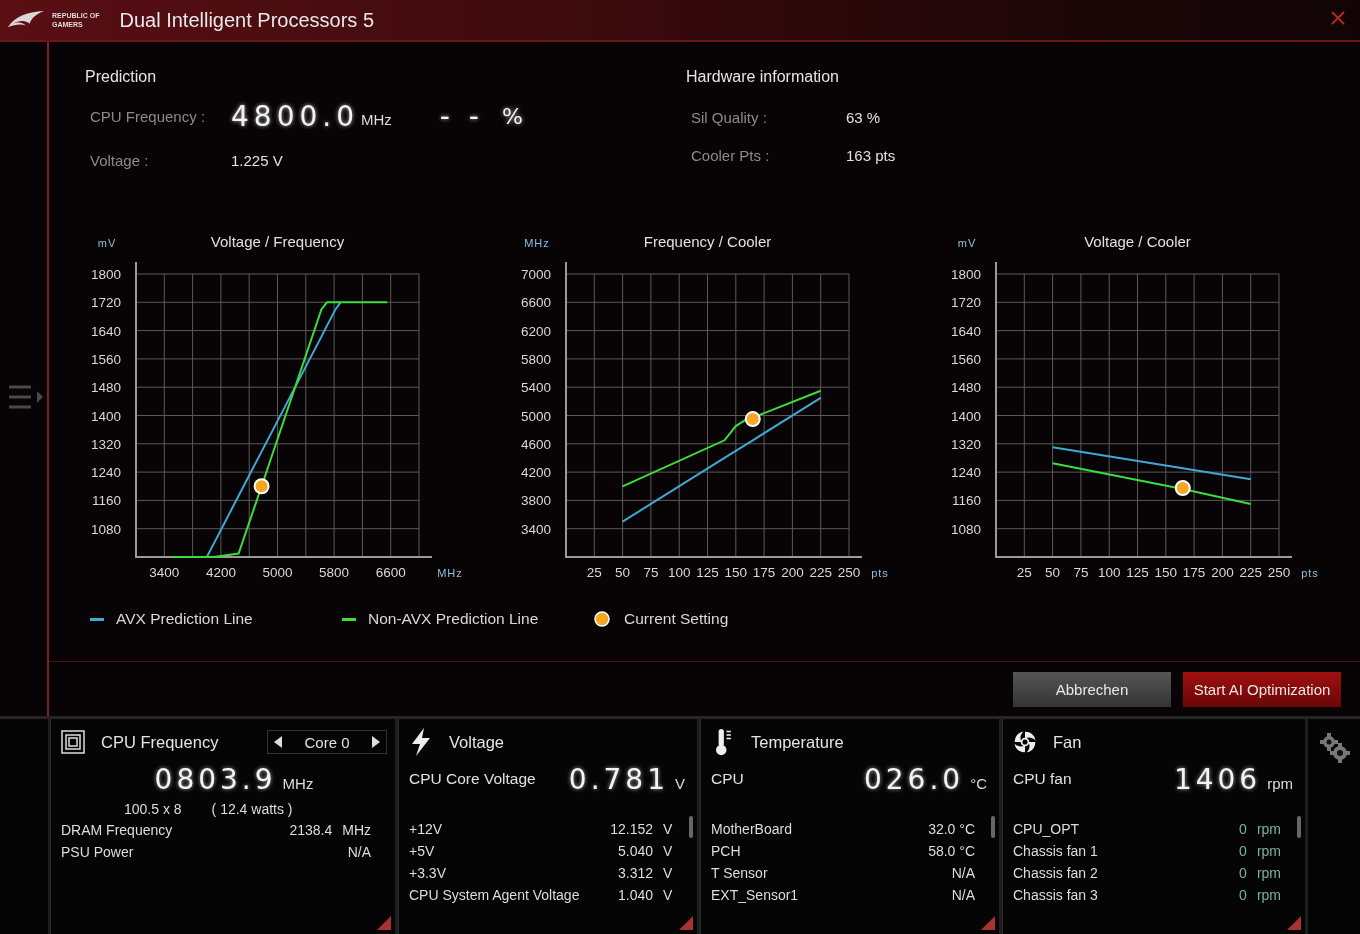 Image resolution: width=1360 pixels, height=934 pixels. I want to click on card-title: CPU Frequency, so click(160, 742).